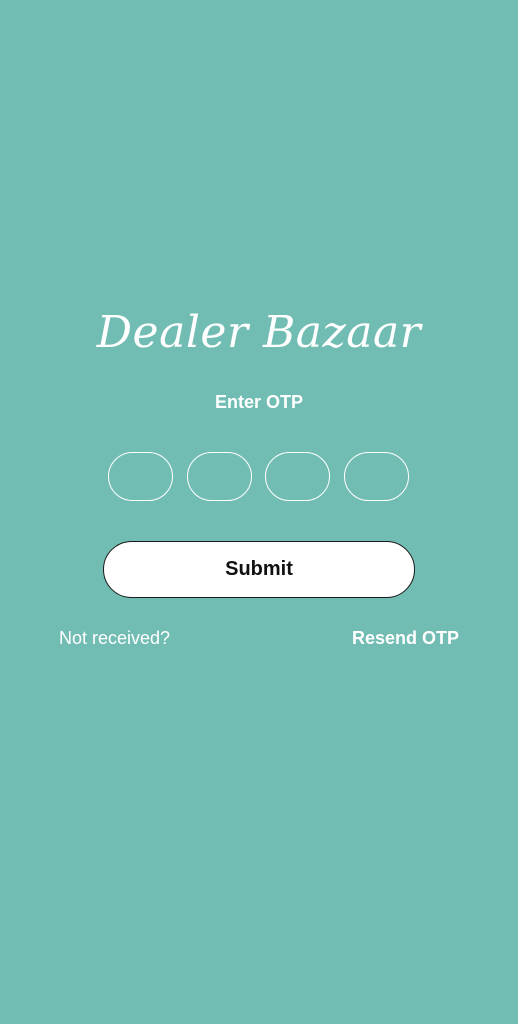  I want to click on submit-button: Submit, so click(259, 569).